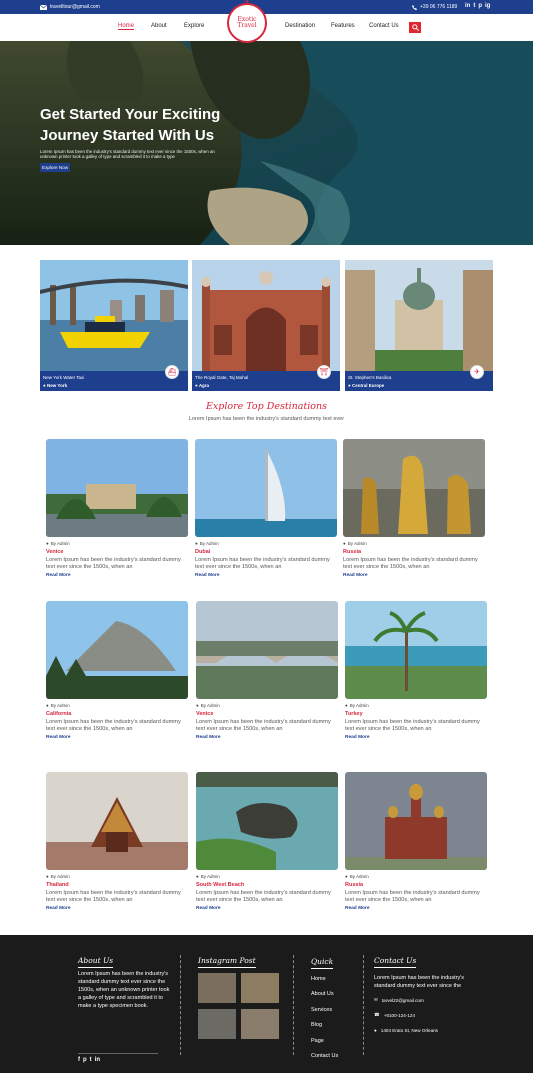  Describe the element at coordinates (159, 26) in the screenshot. I see `nav-about: About` at that location.